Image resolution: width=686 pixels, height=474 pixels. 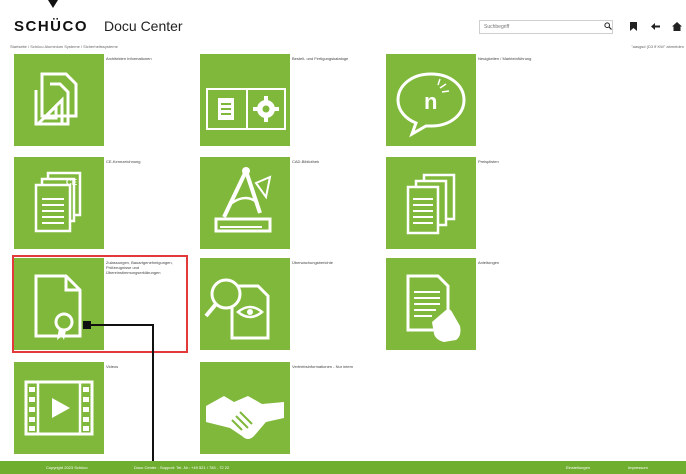 I want to click on search-input, so click(x=546, y=27).